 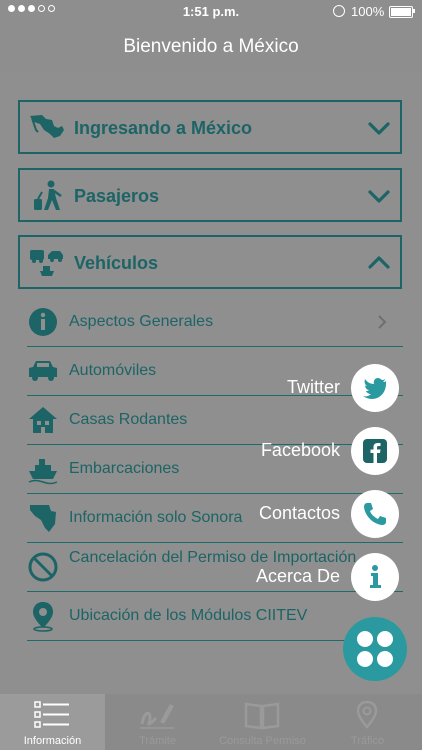 What do you see at coordinates (368, 11) in the screenshot?
I see `battery-percent: 100%` at bounding box center [368, 11].